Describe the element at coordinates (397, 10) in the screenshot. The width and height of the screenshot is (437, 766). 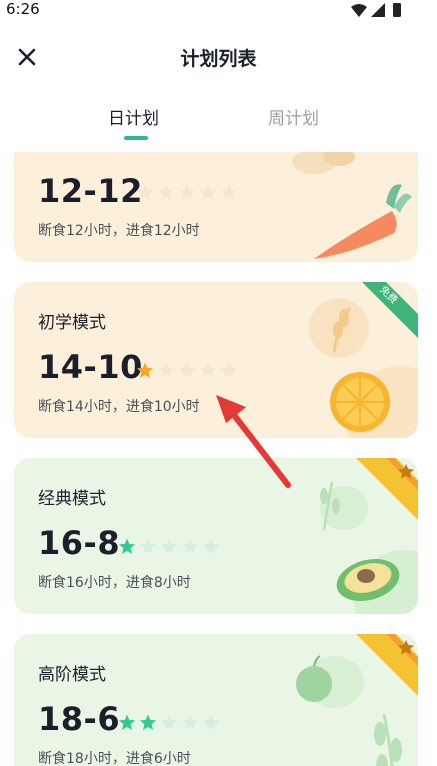
I see `battery-icon` at that location.